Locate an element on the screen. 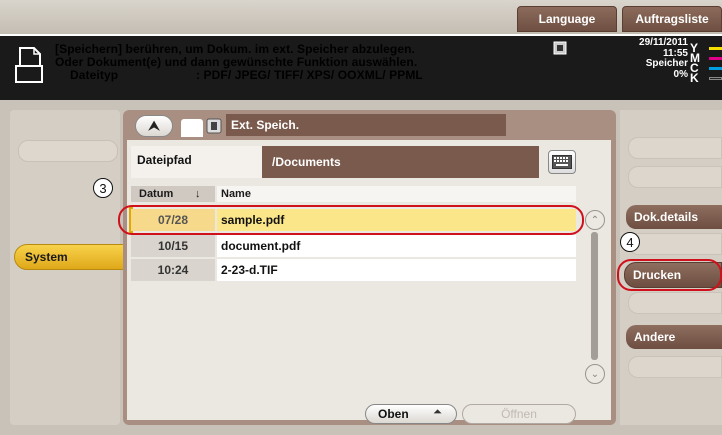  location-tab is located at coordinates (192, 128).